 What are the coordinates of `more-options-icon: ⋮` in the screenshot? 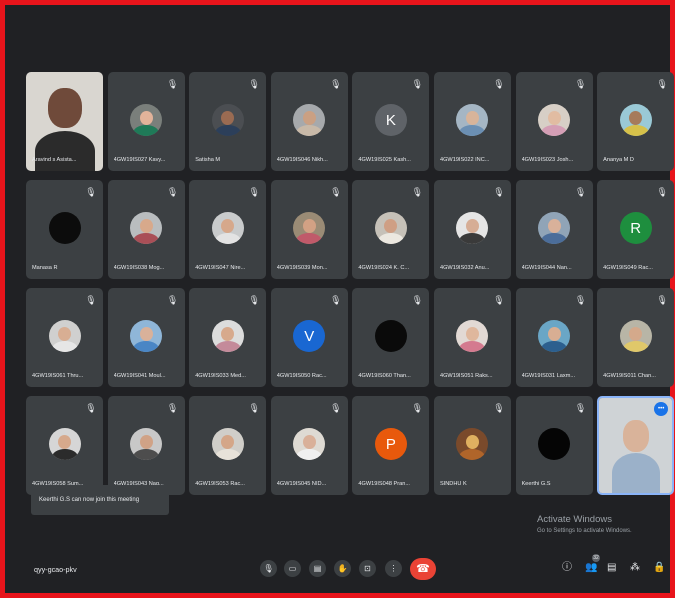 It's located at (393, 568).